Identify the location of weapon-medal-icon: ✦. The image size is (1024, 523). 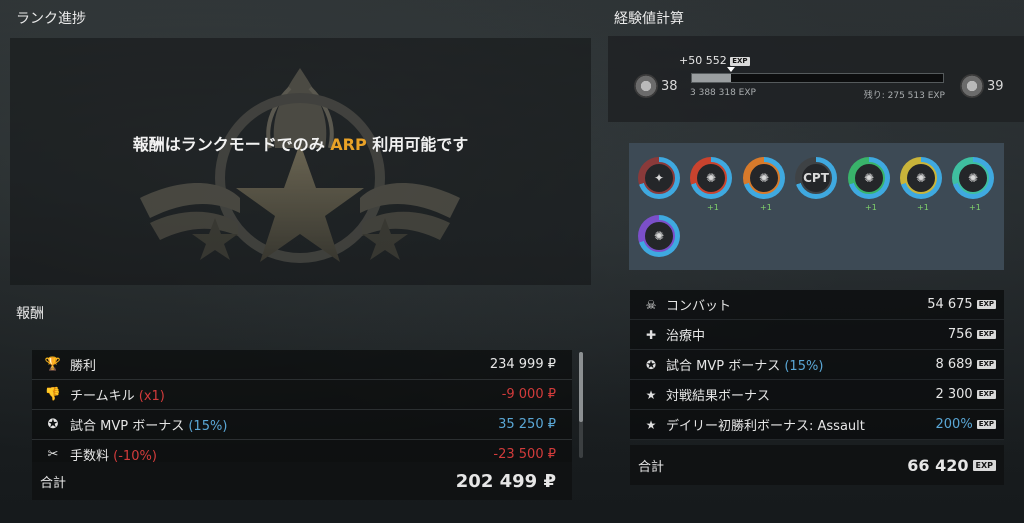
(659, 178).